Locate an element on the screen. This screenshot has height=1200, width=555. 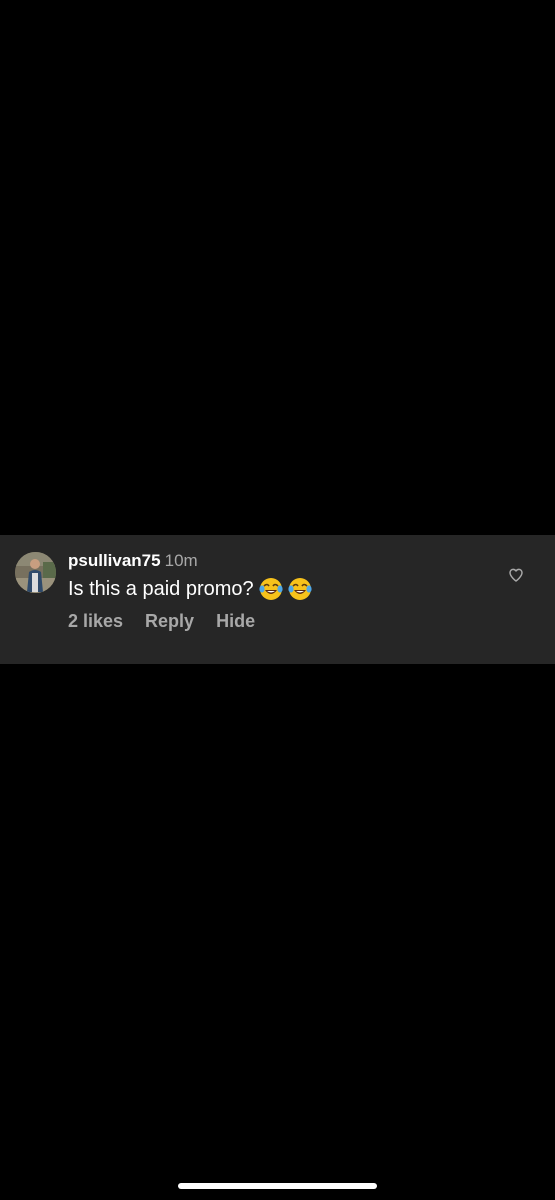
comment-text: Is this a paid promo? is located at coordinates (161, 588).